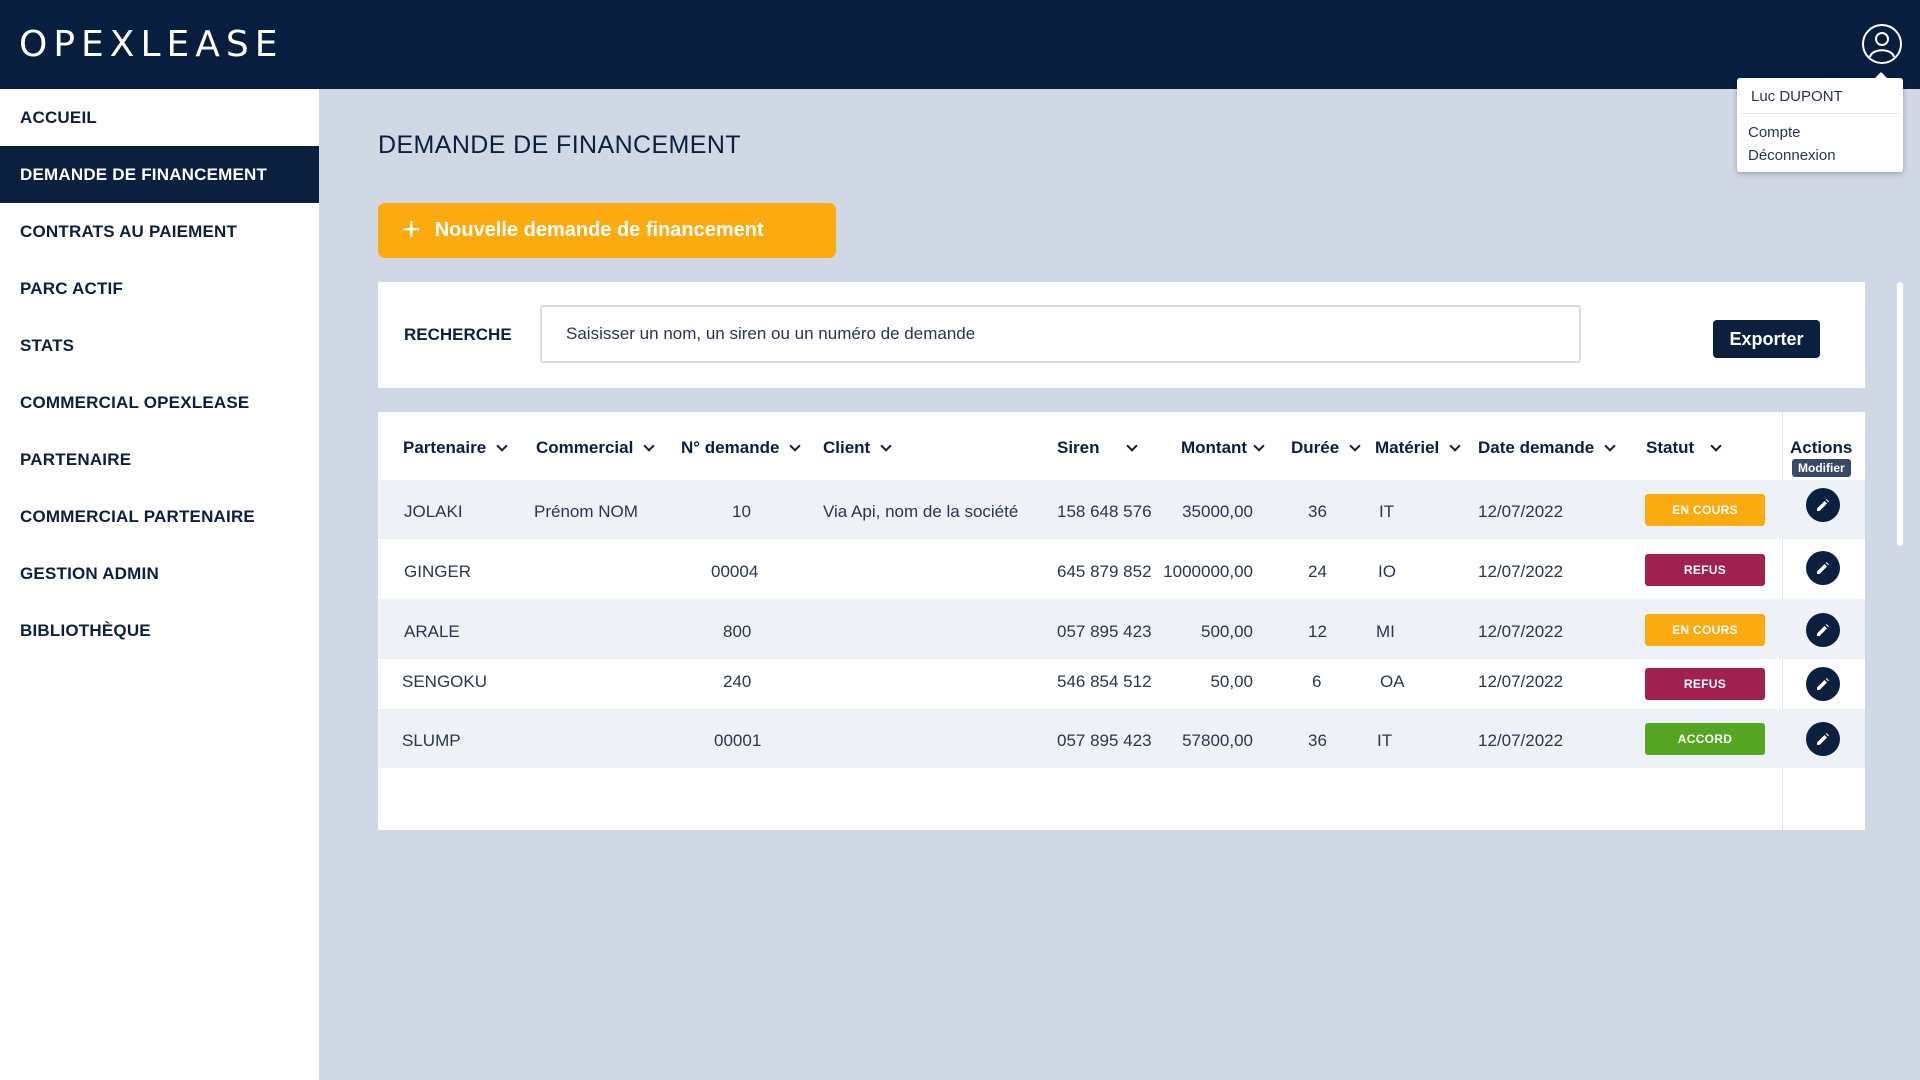  What do you see at coordinates (1820, 131) in the screenshot?
I see `menu-item-compte: Compte` at bounding box center [1820, 131].